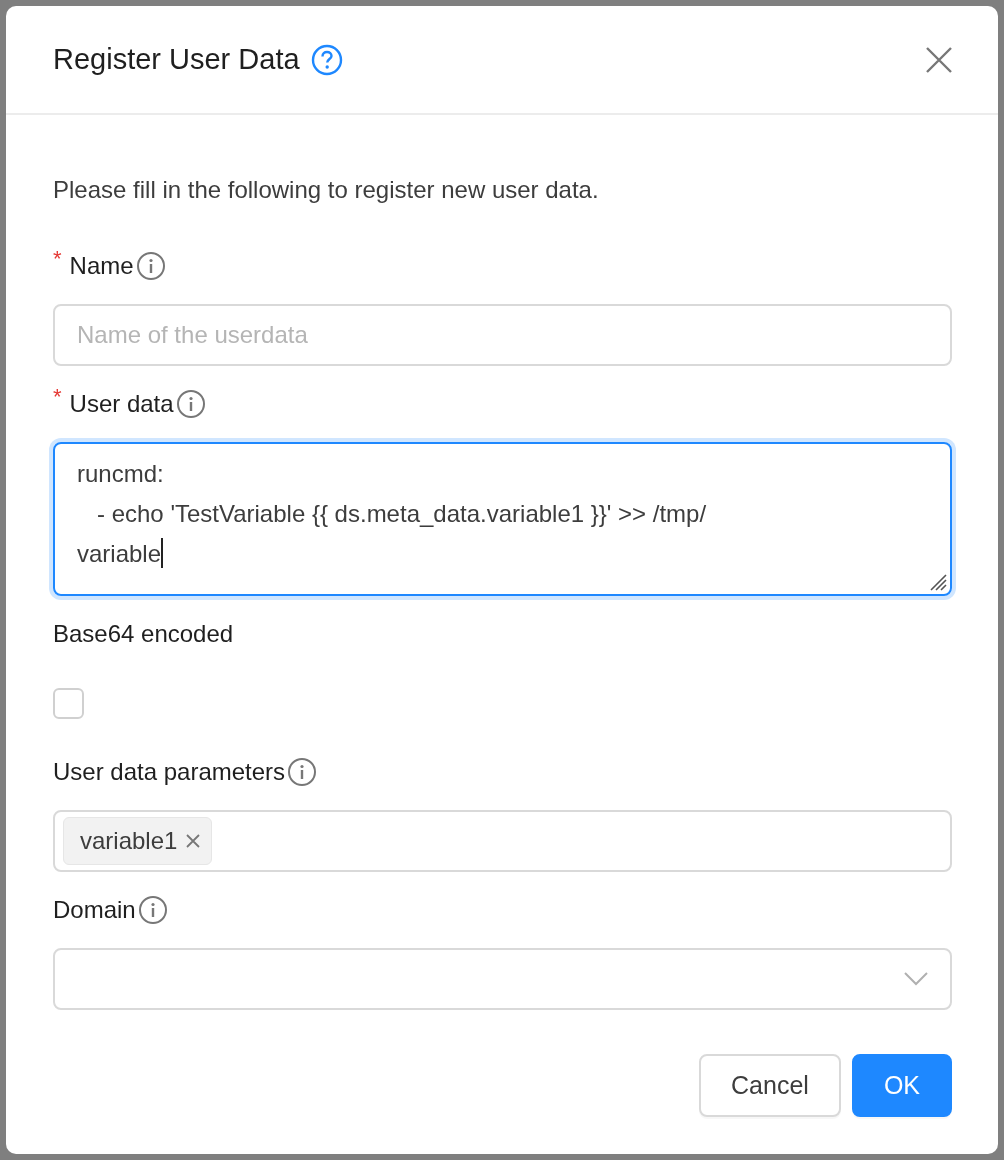 This screenshot has width=1004, height=1160. Describe the element at coordinates (143, 634) in the screenshot. I see `field-label: Base64 encoded` at that location.